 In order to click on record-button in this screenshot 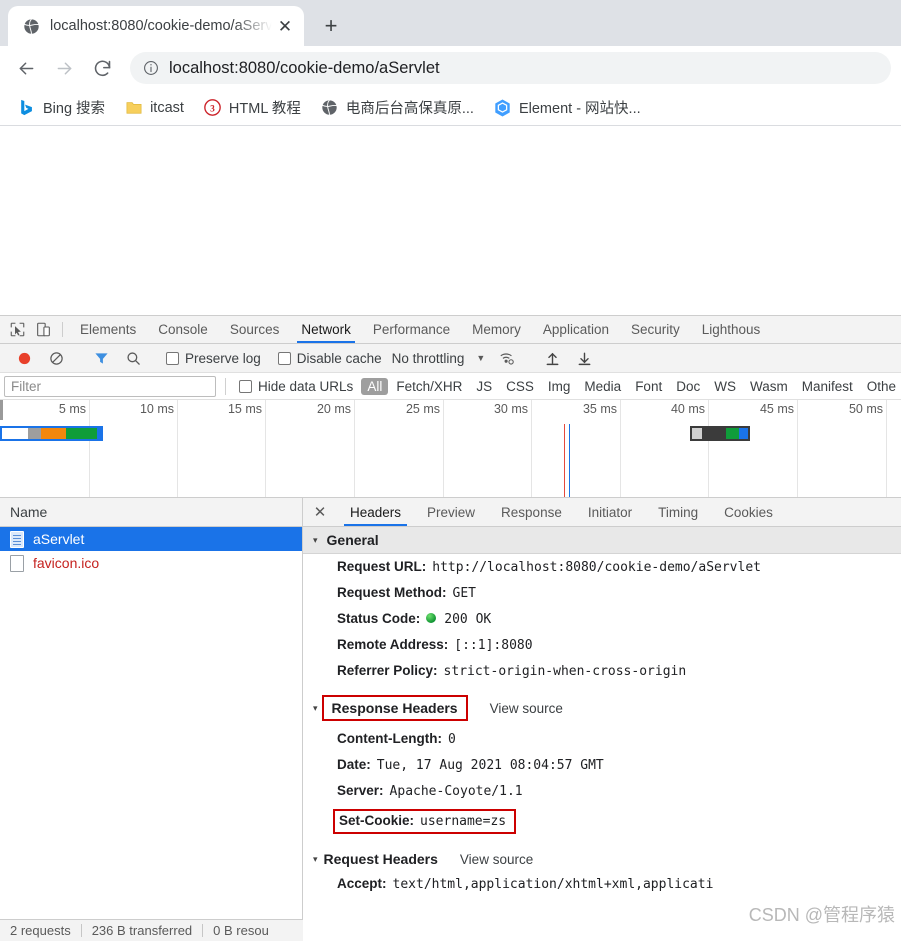, I will do `click(24, 358)`.